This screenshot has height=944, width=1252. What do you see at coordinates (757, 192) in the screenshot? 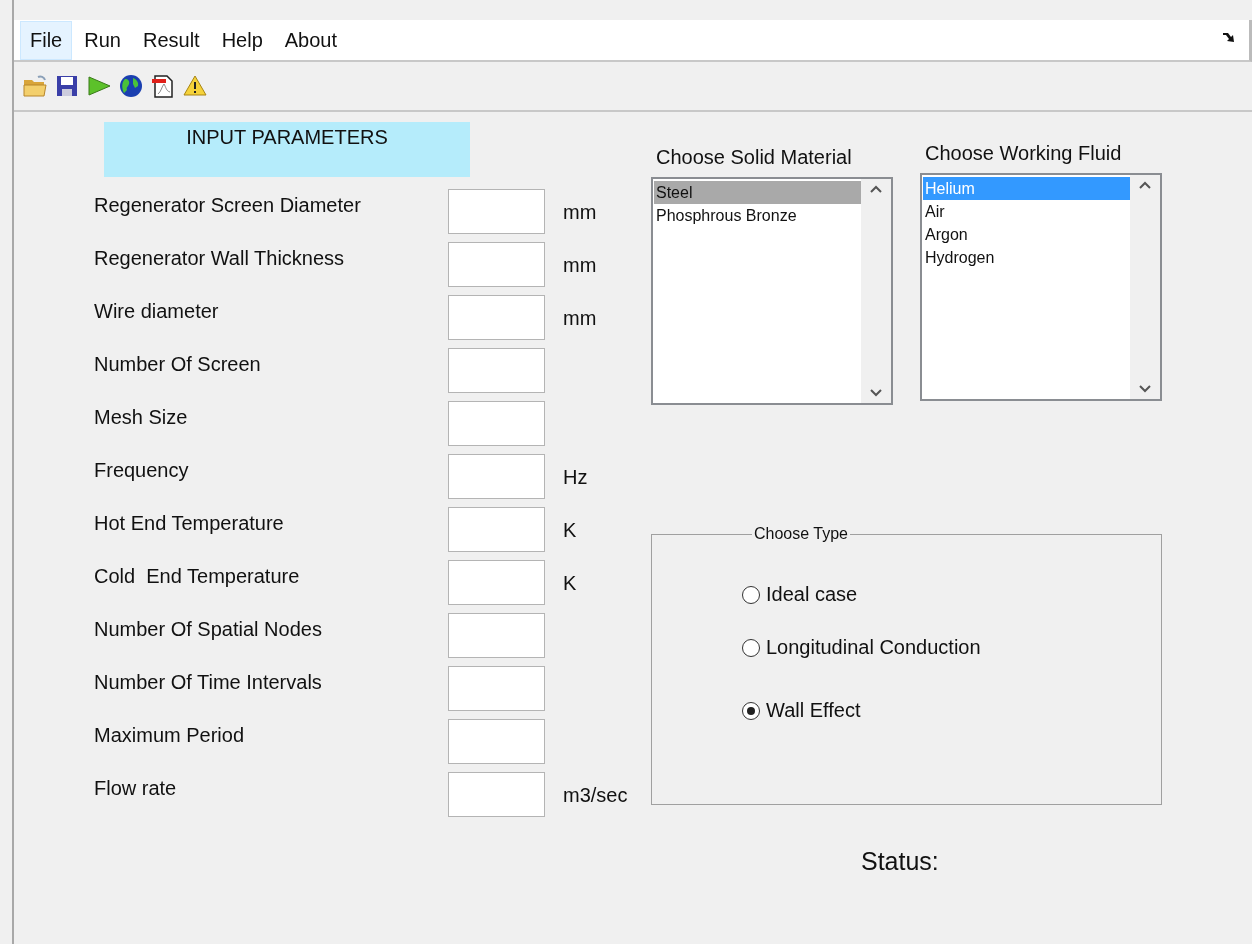
I see `list-item: Steel` at bounding box center [757, 192].